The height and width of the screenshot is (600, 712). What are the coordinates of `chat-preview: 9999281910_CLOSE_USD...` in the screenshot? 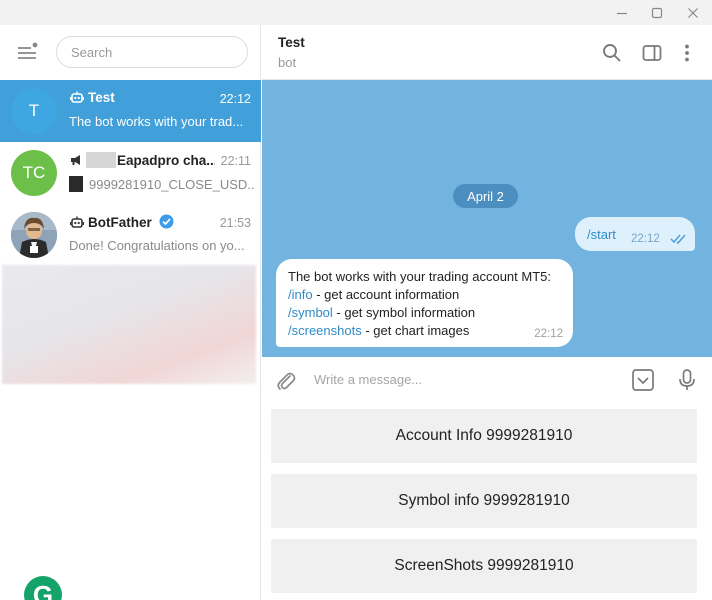 It's located at (161, 184).